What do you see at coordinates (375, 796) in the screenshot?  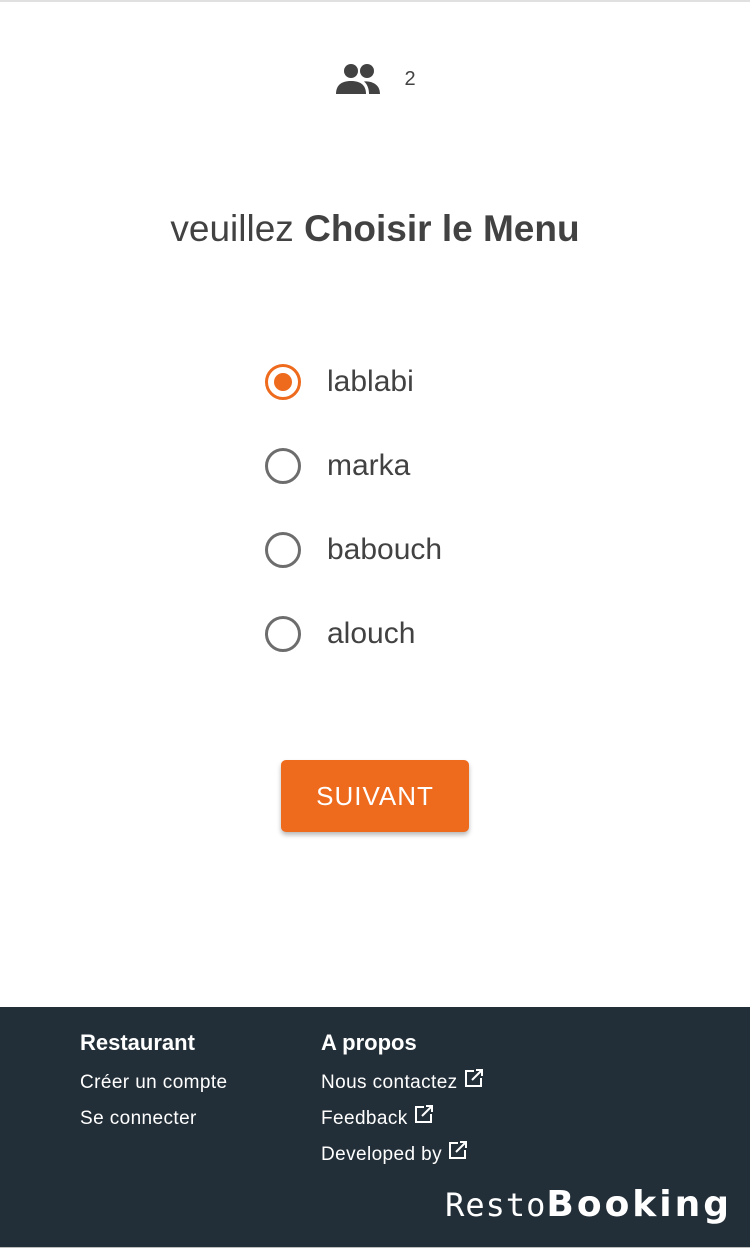 I see `next-button: SUIVANT` at bounding box center [375, 796].